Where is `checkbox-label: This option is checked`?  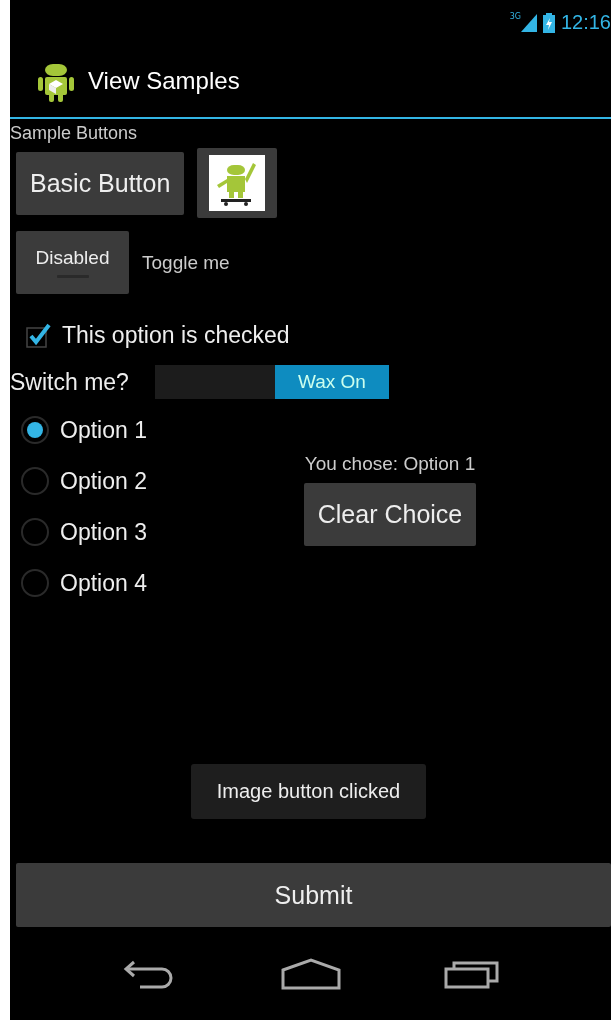 checkbox-label: This option is checked is located at coordinates (176, 335).